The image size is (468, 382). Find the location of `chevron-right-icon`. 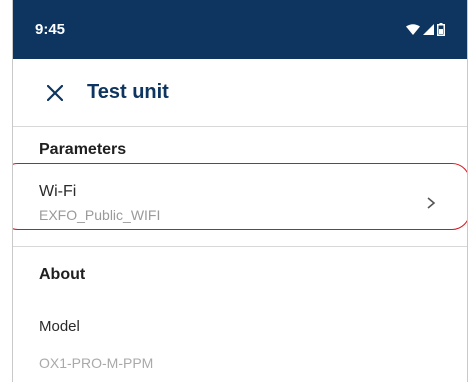

chevron-right-icon is located at coordinates (431, 203).